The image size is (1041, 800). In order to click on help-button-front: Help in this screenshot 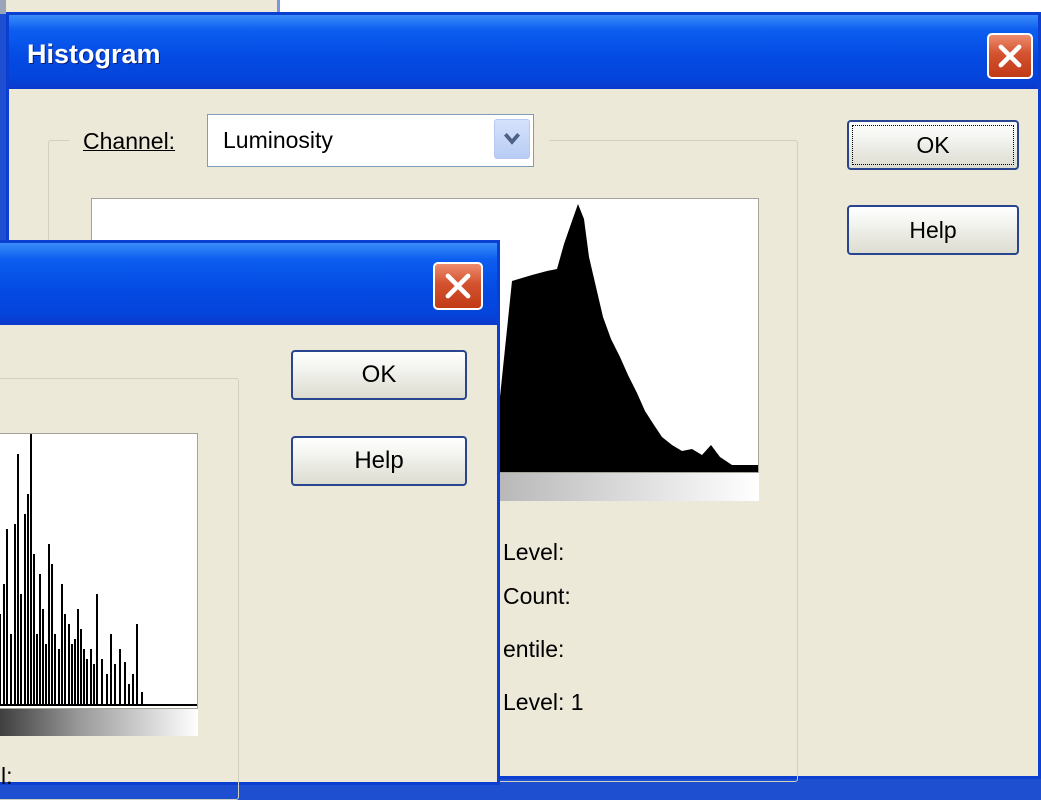, I will do `click(379, 461)`.